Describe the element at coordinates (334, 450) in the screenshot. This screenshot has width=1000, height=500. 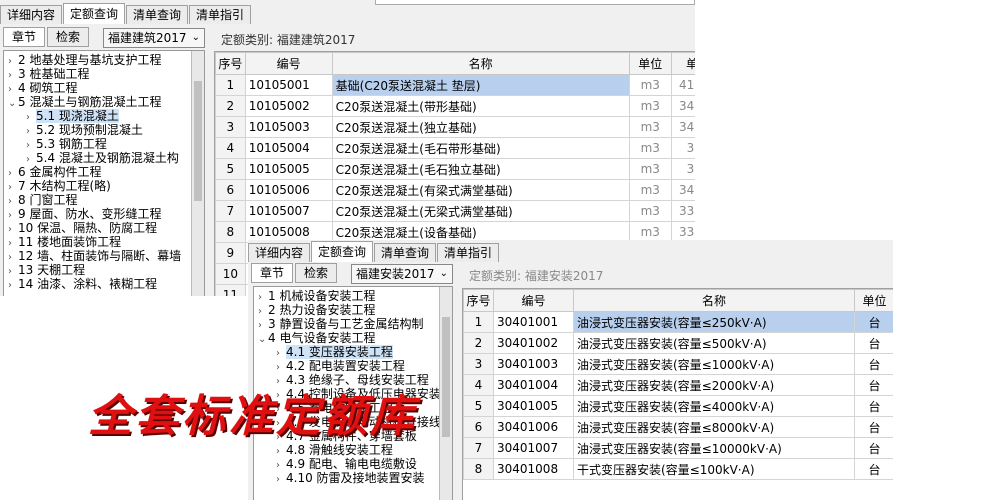
I see `tree-item: › 4.8 滑触线安装工程` at that location.